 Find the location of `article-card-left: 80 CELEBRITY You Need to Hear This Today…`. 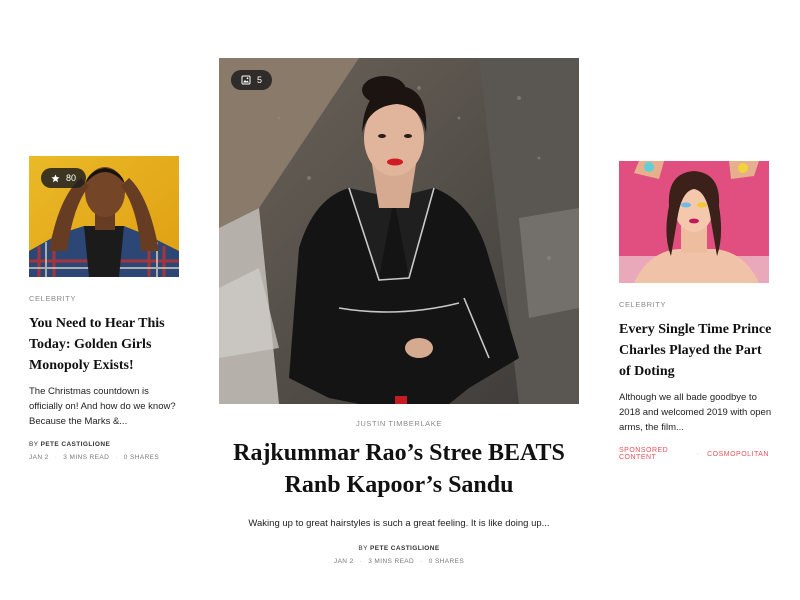

article-card-left: 80 CELEBRITY You Need to Hear This Today… is located at coordinates (104, 308).